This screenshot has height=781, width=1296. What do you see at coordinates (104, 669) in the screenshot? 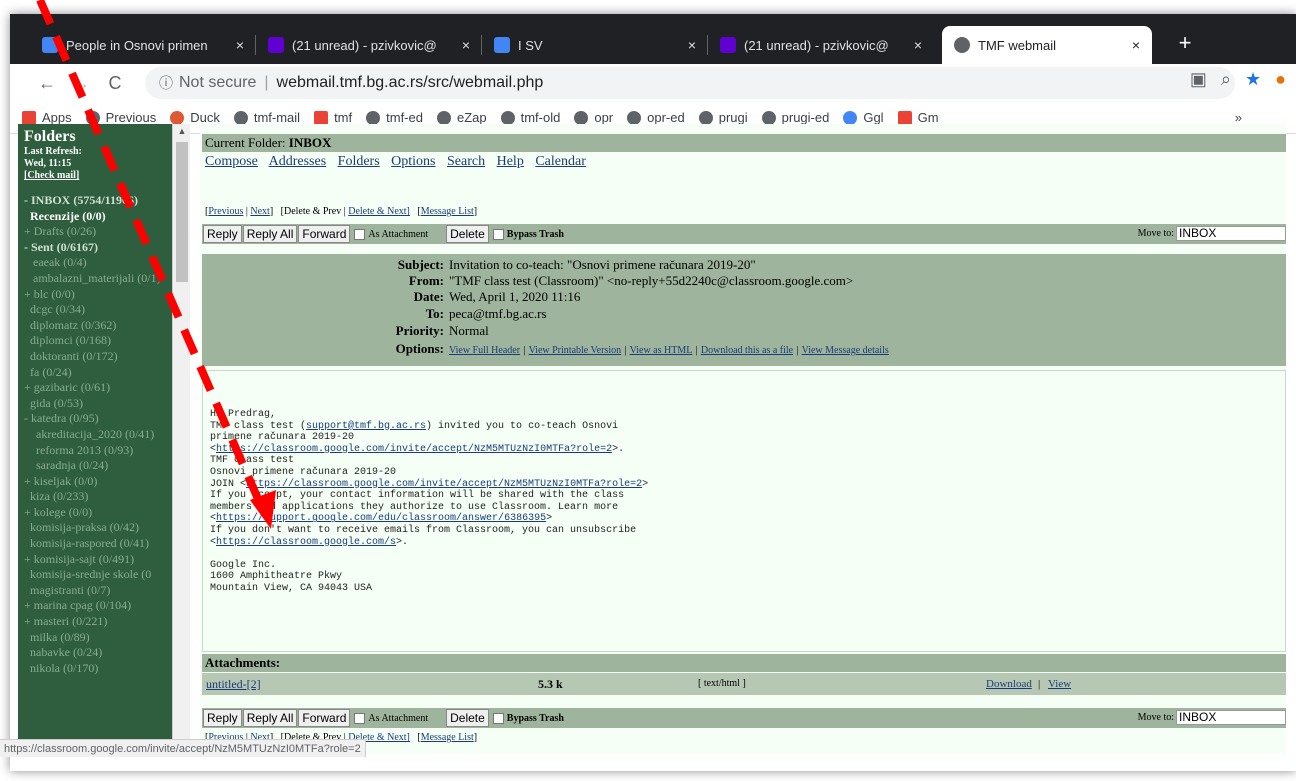
I see `folder-item: nikola (0/170)` at bounding box center [104, 669].